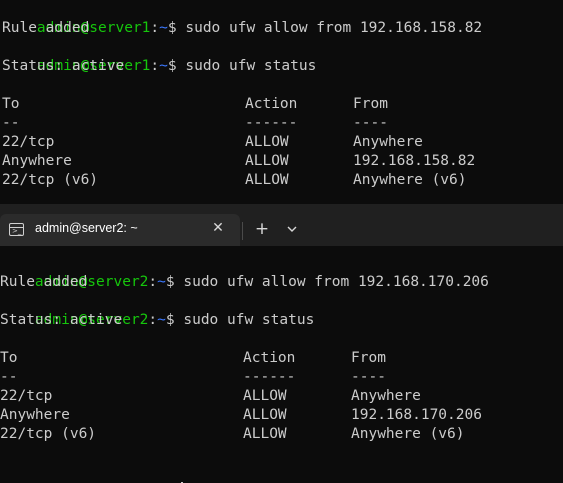 The image size is (563, 483). What do you see at coordinates (329, 28) in the screenshot?
I see `command-text: sudo ufw allow from 192.168.158.82` at bounding box center [329, 28].